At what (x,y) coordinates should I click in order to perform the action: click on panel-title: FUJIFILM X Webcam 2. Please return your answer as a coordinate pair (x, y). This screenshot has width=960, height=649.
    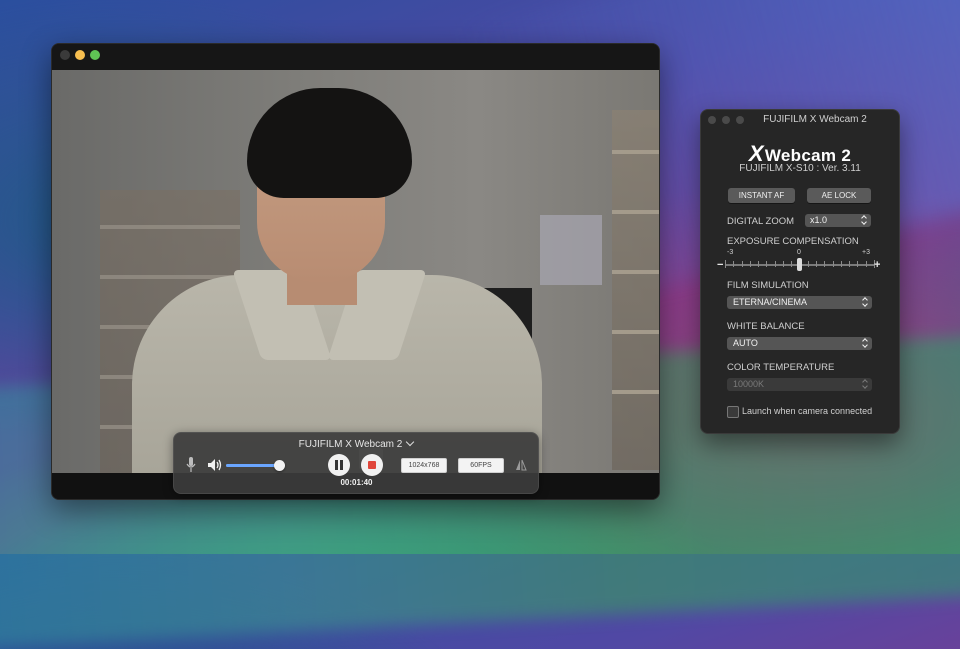
    Looking at the image, I should click on (815, 119).